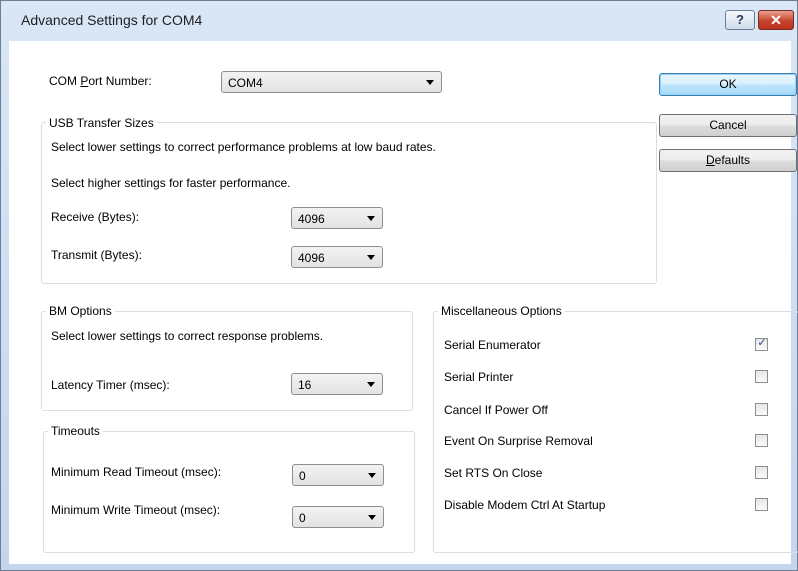 This screenshot has height=571, width=798. What do you see at coordinates (110, 385) in the screenshot?
I see `latency-timer-label: Latency Timer (msec):` at bounding box center [110, 385].